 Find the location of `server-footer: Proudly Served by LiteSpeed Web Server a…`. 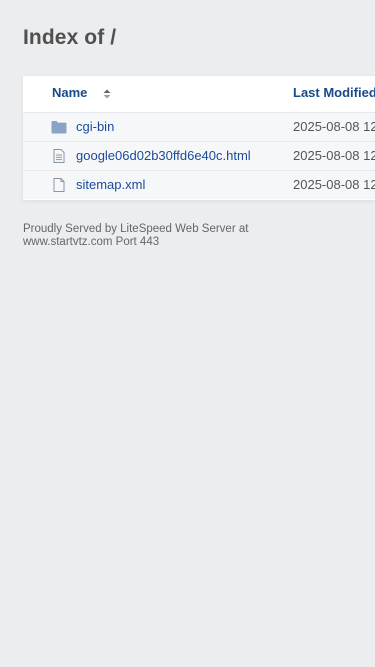

server-footer: Proudly Served by LiteSpeed Web Server a… is located at coordinates (136, 235).